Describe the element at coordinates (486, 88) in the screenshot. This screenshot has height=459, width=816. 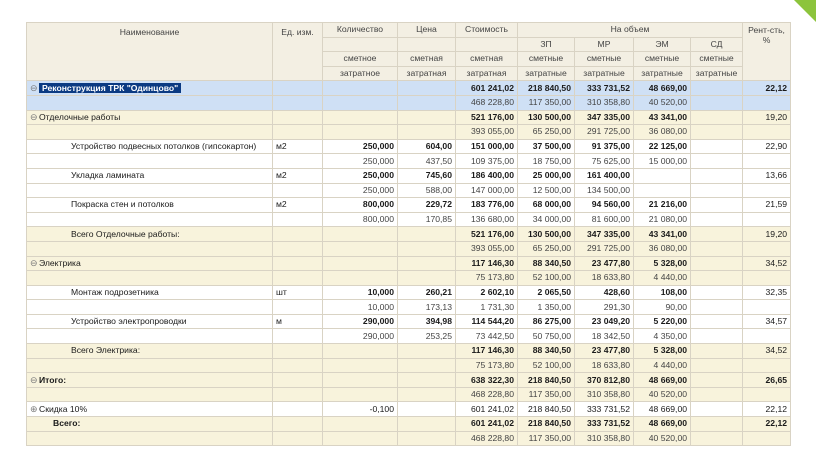
I see `cost-cell: 601 241,02` at that location.